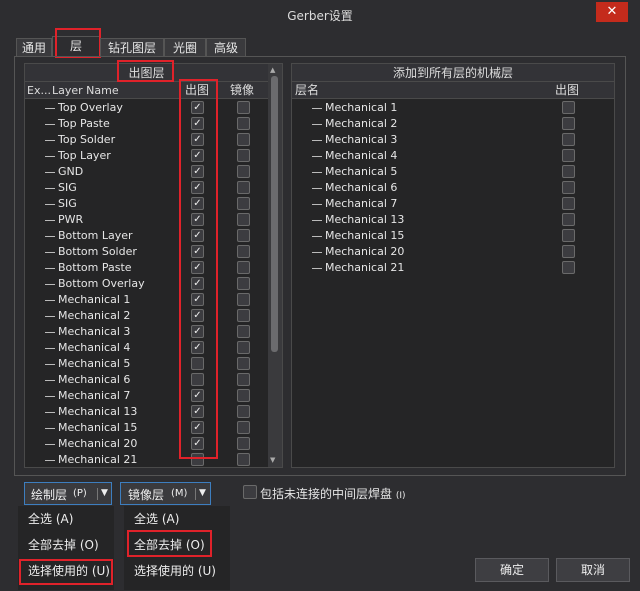 This screenshot has width=640, height=591. What do you see at coordinates (146, 172) in the screenshot?
I see `table-row: GND ✓` at bounding box center [146, 172].